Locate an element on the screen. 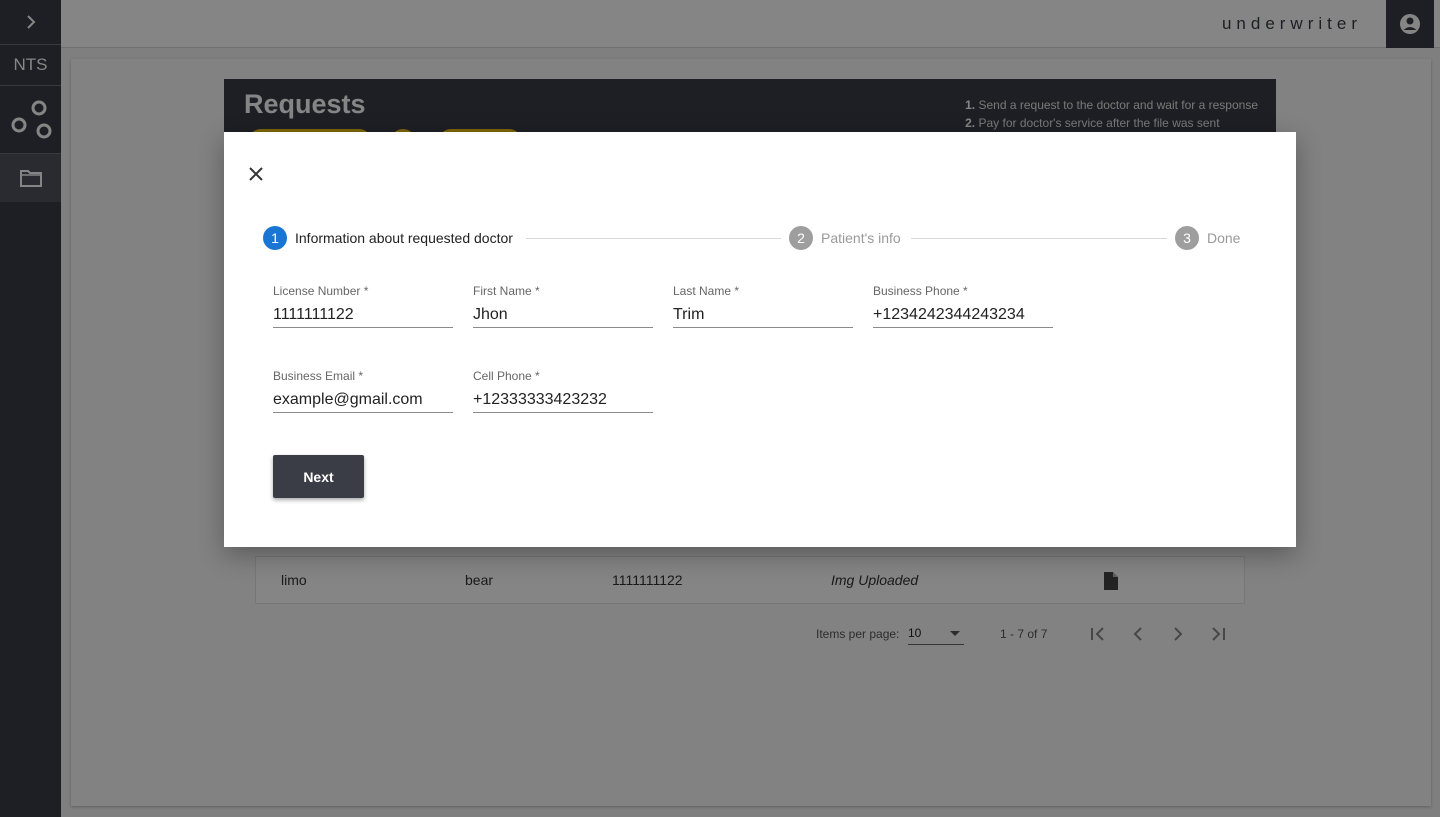  license-number-label: License Number * is located at coordinates (321, 291).